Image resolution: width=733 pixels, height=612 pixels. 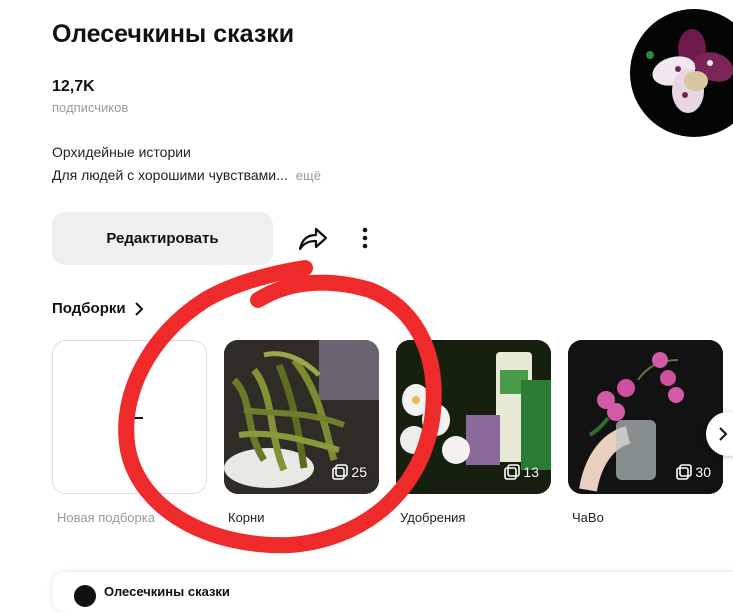 I want to click on collection-card-roots: 25, so click(x=301, y=417).